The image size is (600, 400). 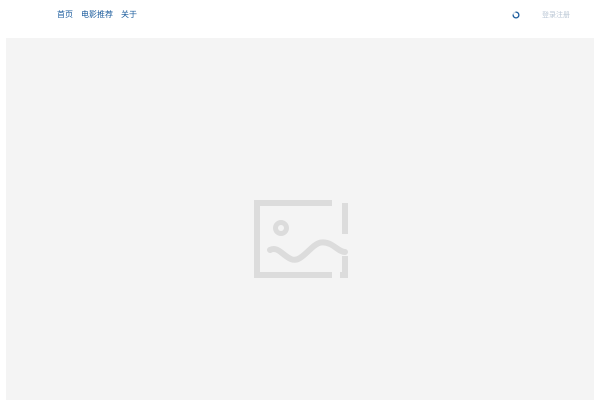 What do you see at coordinates (556, 15) in the screenshot?
I see `login-register-link: 登录注册` at bounding box center [556, 15].